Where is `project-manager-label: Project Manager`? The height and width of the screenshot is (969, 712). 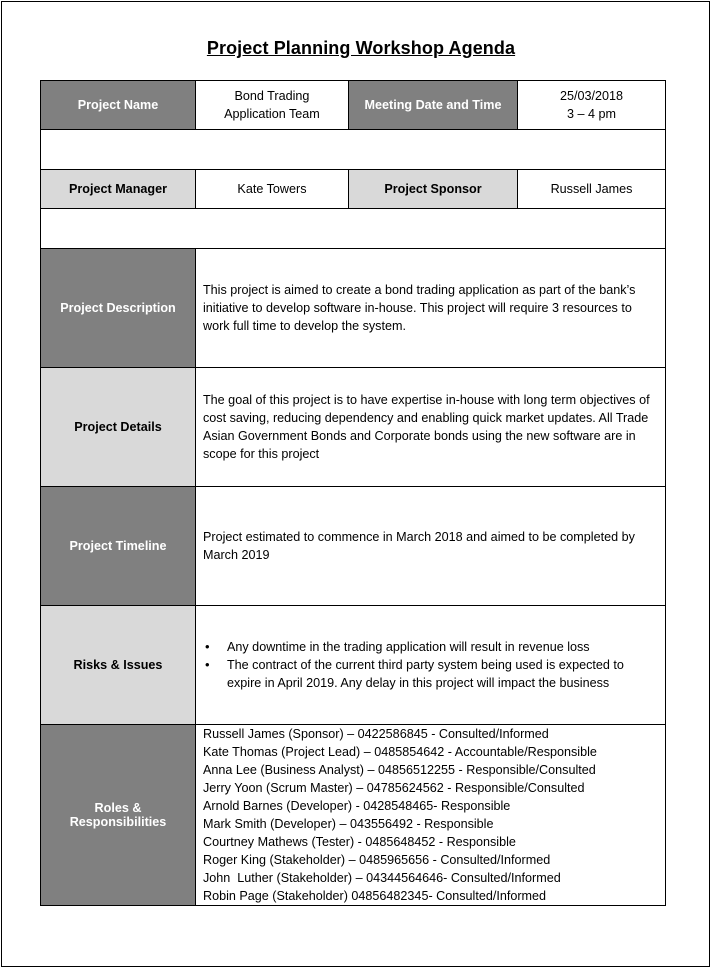 project-manager-label: Project Manager is located at coordinates (118, 189).